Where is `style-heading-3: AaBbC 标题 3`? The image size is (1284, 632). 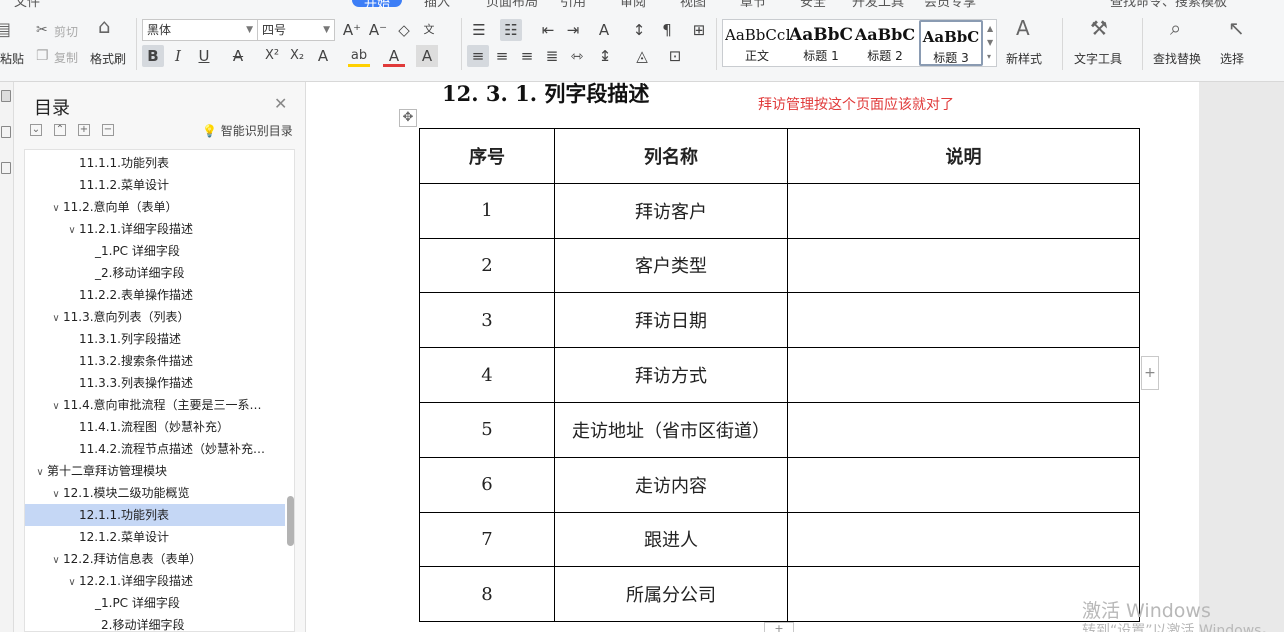
style-heading-3: AaBbC 标题 3 is located at coordinates (951, 43).